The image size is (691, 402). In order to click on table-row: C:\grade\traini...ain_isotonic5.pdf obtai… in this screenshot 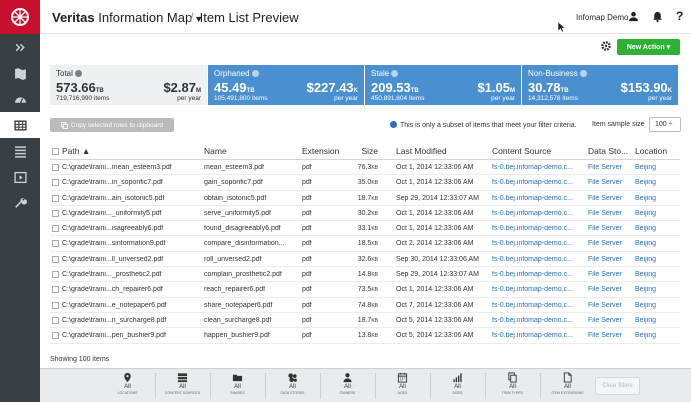, I will do `click(365, 198)`.